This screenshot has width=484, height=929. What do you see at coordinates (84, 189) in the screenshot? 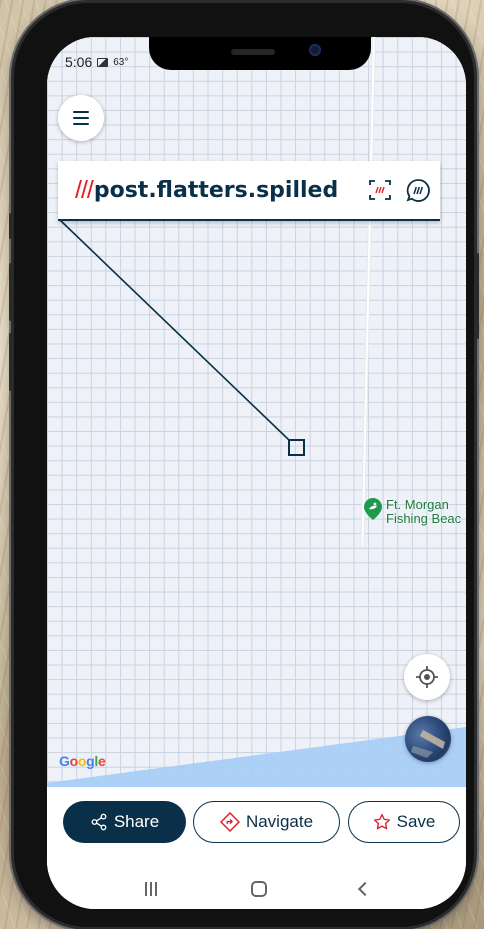
I see `w3w-slashes: ///` at bounding box center [84, 189].